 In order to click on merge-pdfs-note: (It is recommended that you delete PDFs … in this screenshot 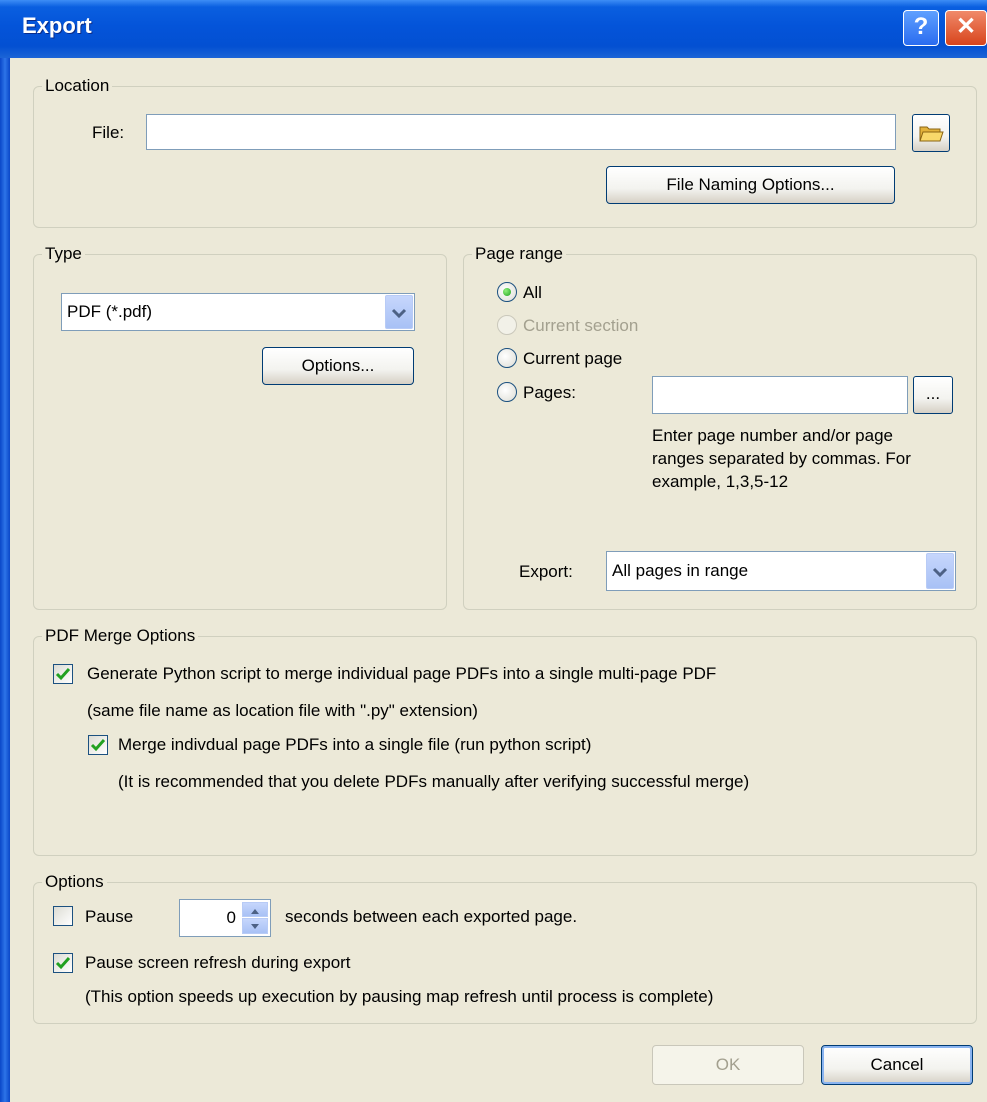, I will do `click(434, 781)`.